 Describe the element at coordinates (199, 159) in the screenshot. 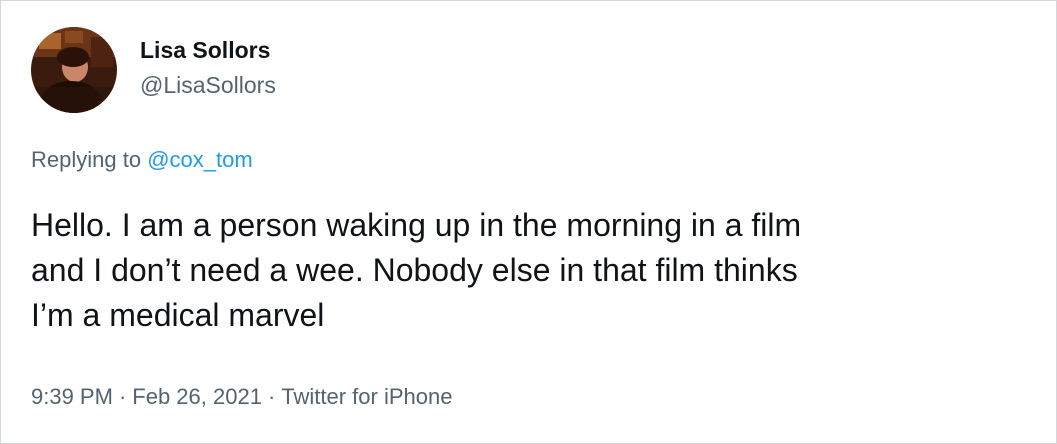

I see `reply-mention-link: @cox_tom` at that location.